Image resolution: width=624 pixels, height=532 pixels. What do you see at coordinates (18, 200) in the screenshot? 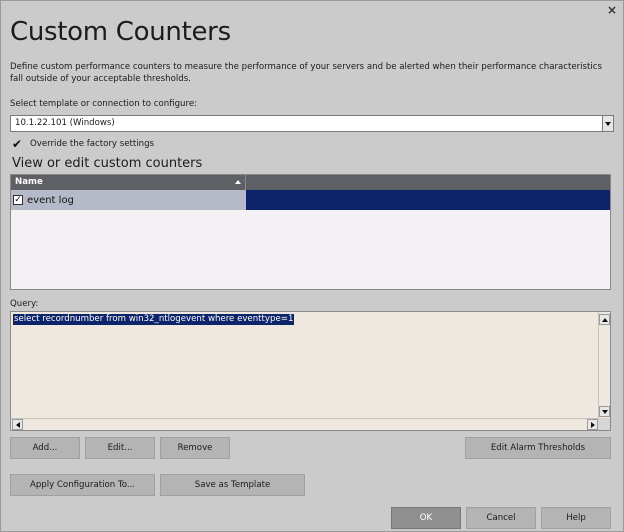
I see `row-checkbox: ✓` at bounding box center [18, 200].